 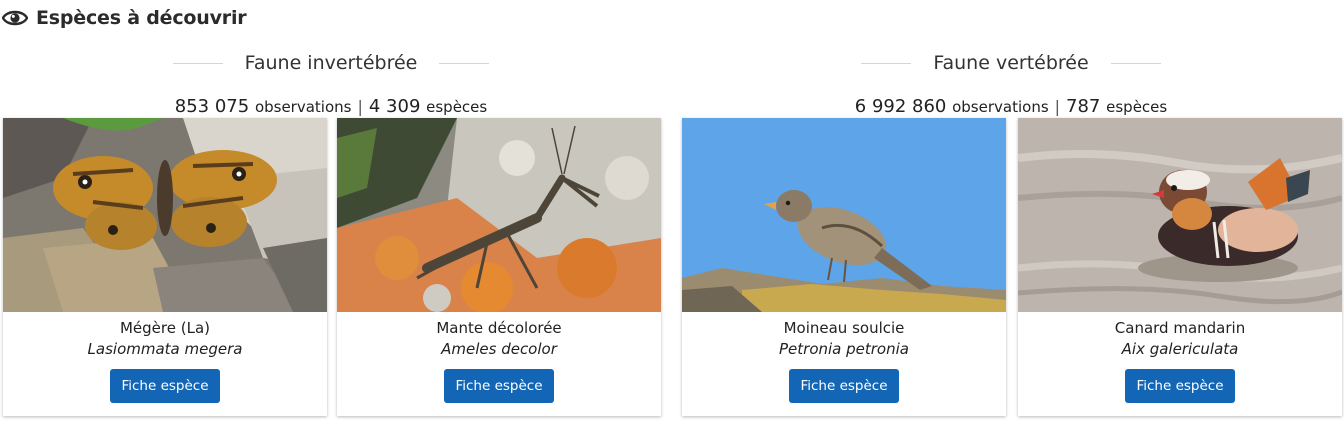 I want to click on group-stats: 853 075 observations | 4 309 espèces, so click(x=331, y=107).